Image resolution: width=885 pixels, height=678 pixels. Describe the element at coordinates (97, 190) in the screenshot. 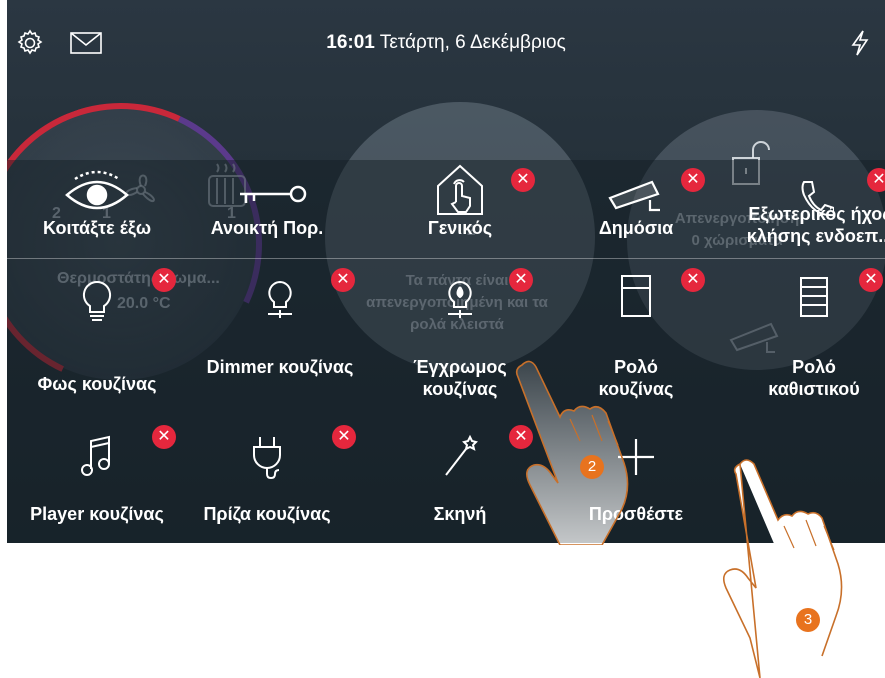

I see `eye-icon` at that location.